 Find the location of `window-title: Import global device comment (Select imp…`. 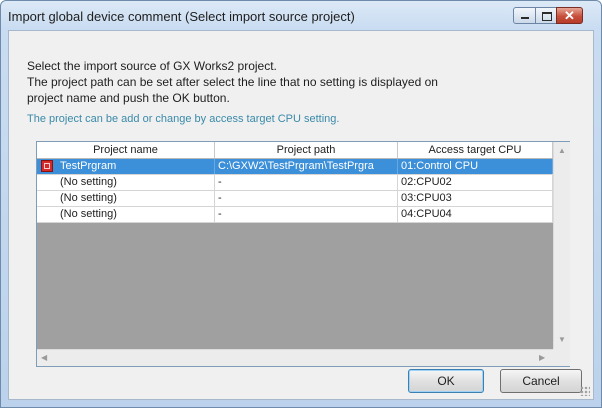

window-title: Import global device comment (Select imp… is located at coordinates (181, 16).